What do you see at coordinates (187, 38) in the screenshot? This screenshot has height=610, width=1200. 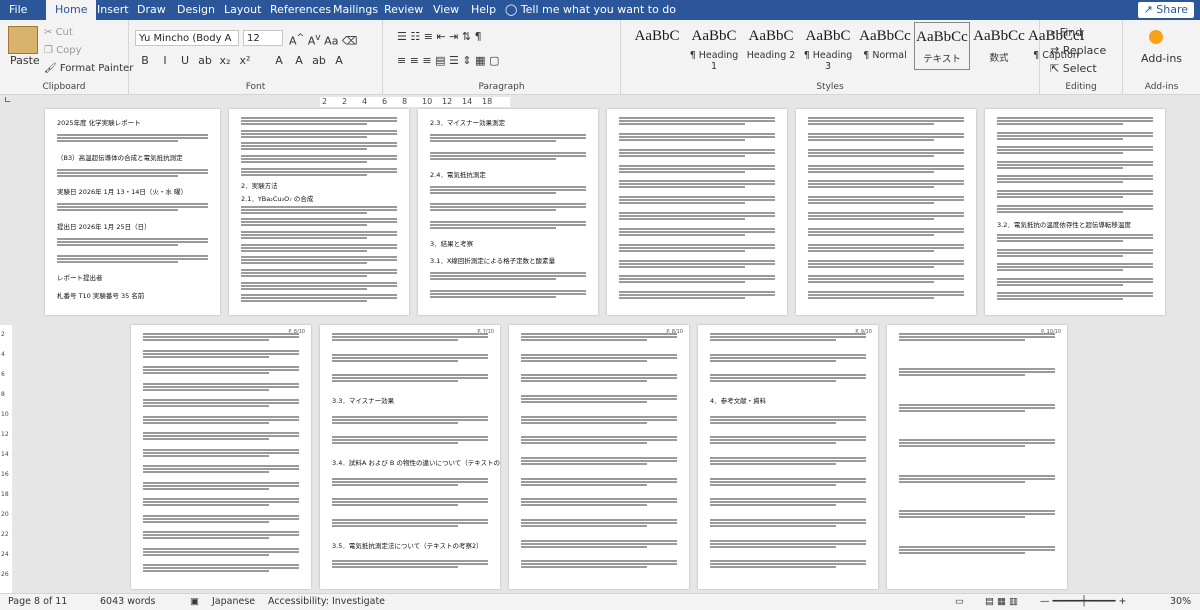 I see `font-name-select: Yu Mincho (Body A` at bounding box center [187, 38].